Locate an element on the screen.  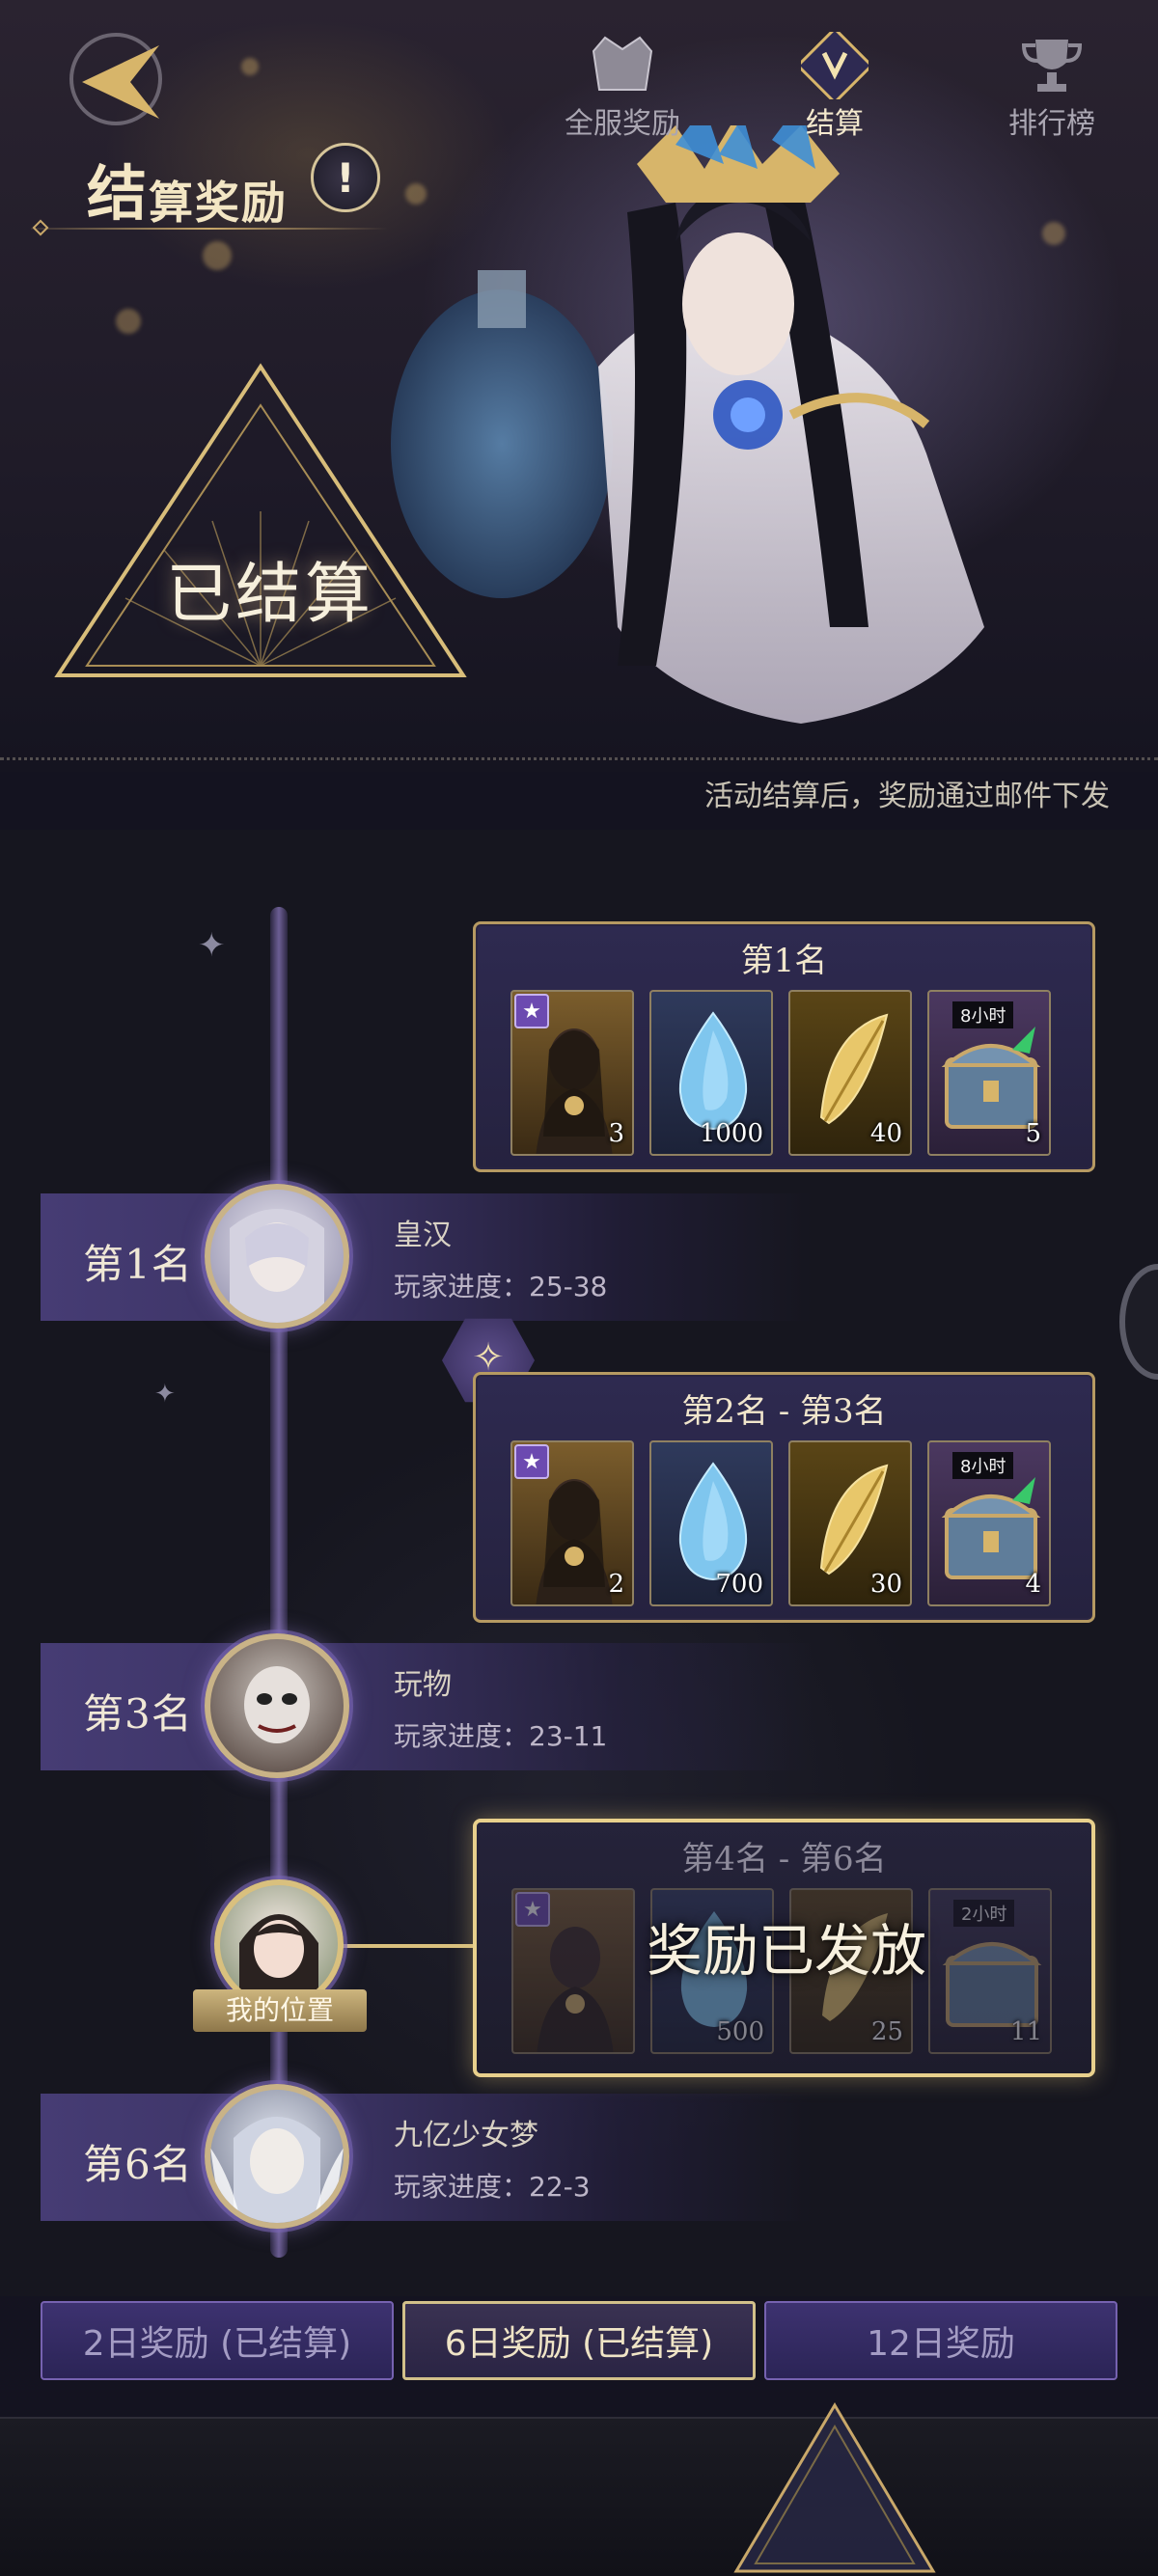
reward-panel-title: 第4名 - 第6名 is located at coordinates (784, 1859).